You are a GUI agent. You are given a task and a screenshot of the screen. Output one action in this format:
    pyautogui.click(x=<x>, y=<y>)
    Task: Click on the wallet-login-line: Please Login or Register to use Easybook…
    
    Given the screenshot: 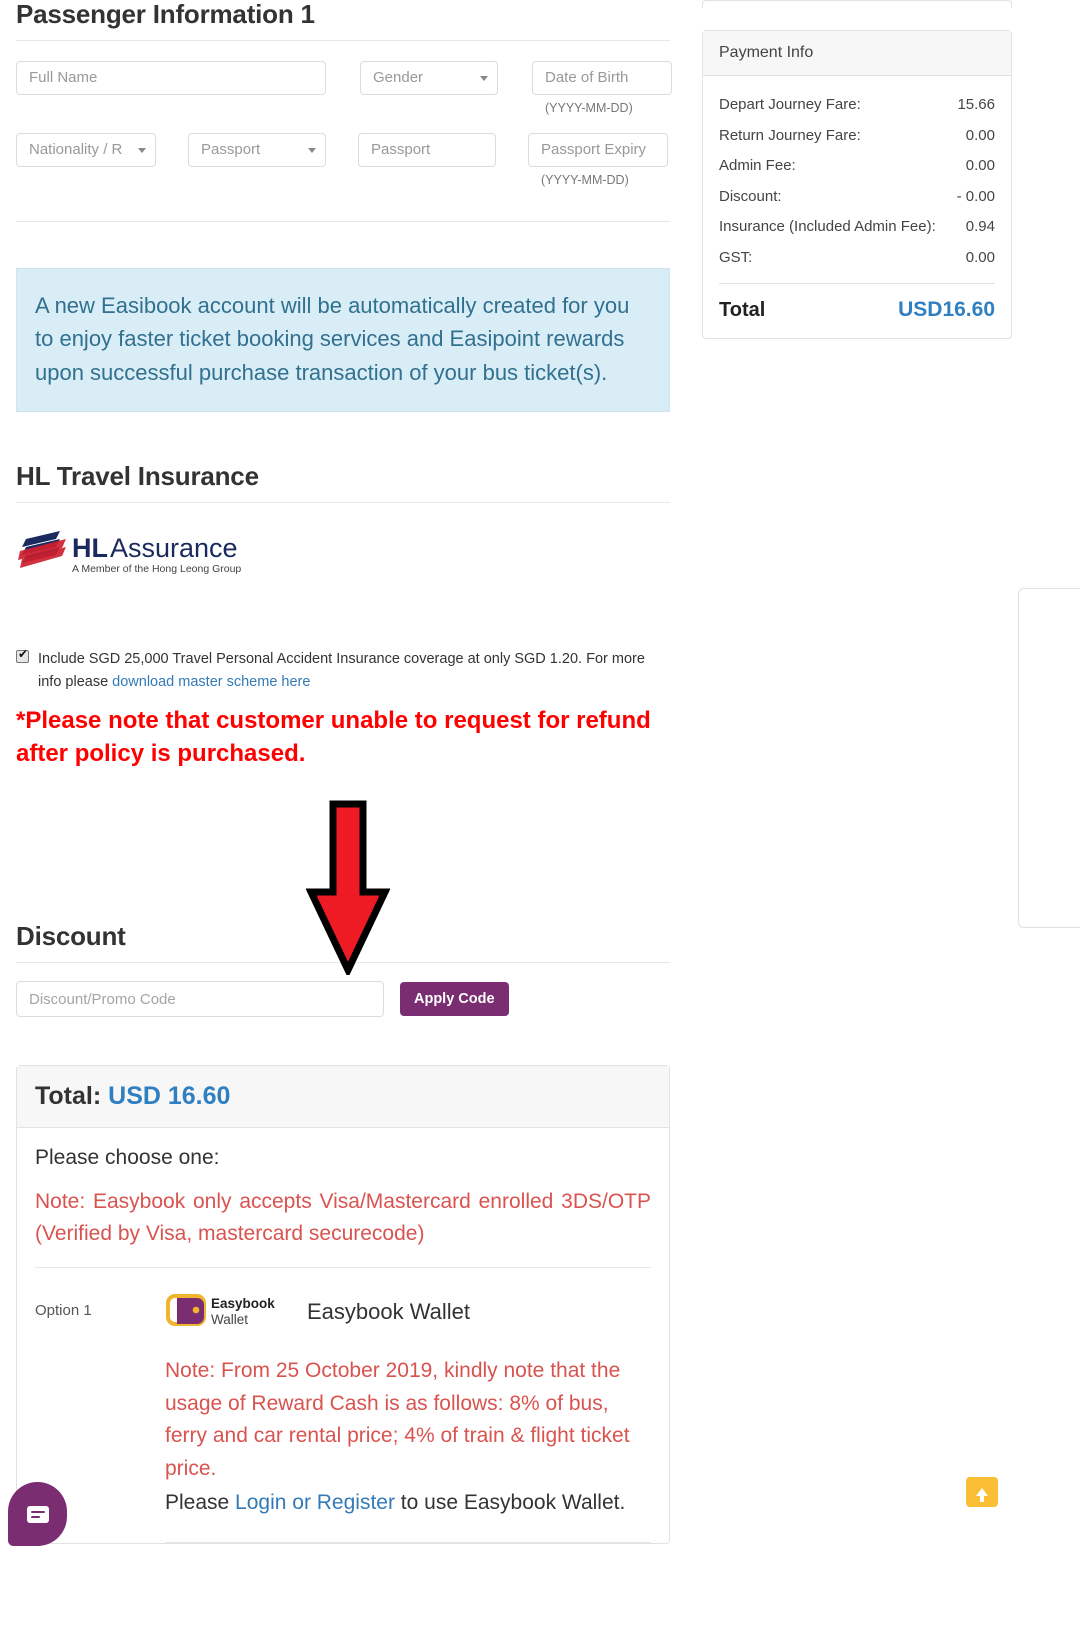 What is the action you would take?
    pyautogui.click(x=408, y=1503)
    